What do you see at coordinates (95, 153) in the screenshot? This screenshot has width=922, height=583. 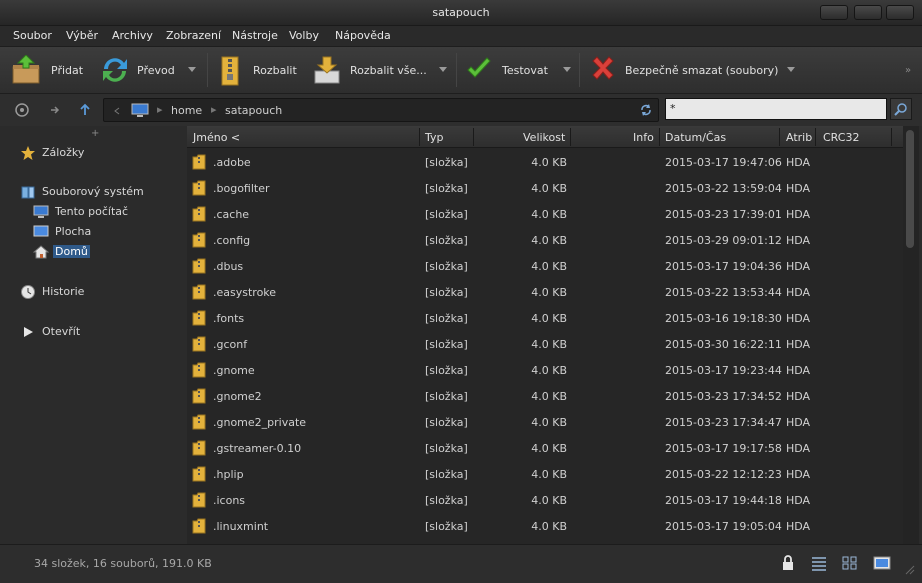 I see `sidebar-item-bookmarks: Záložky` at bounding box center [95, 153].